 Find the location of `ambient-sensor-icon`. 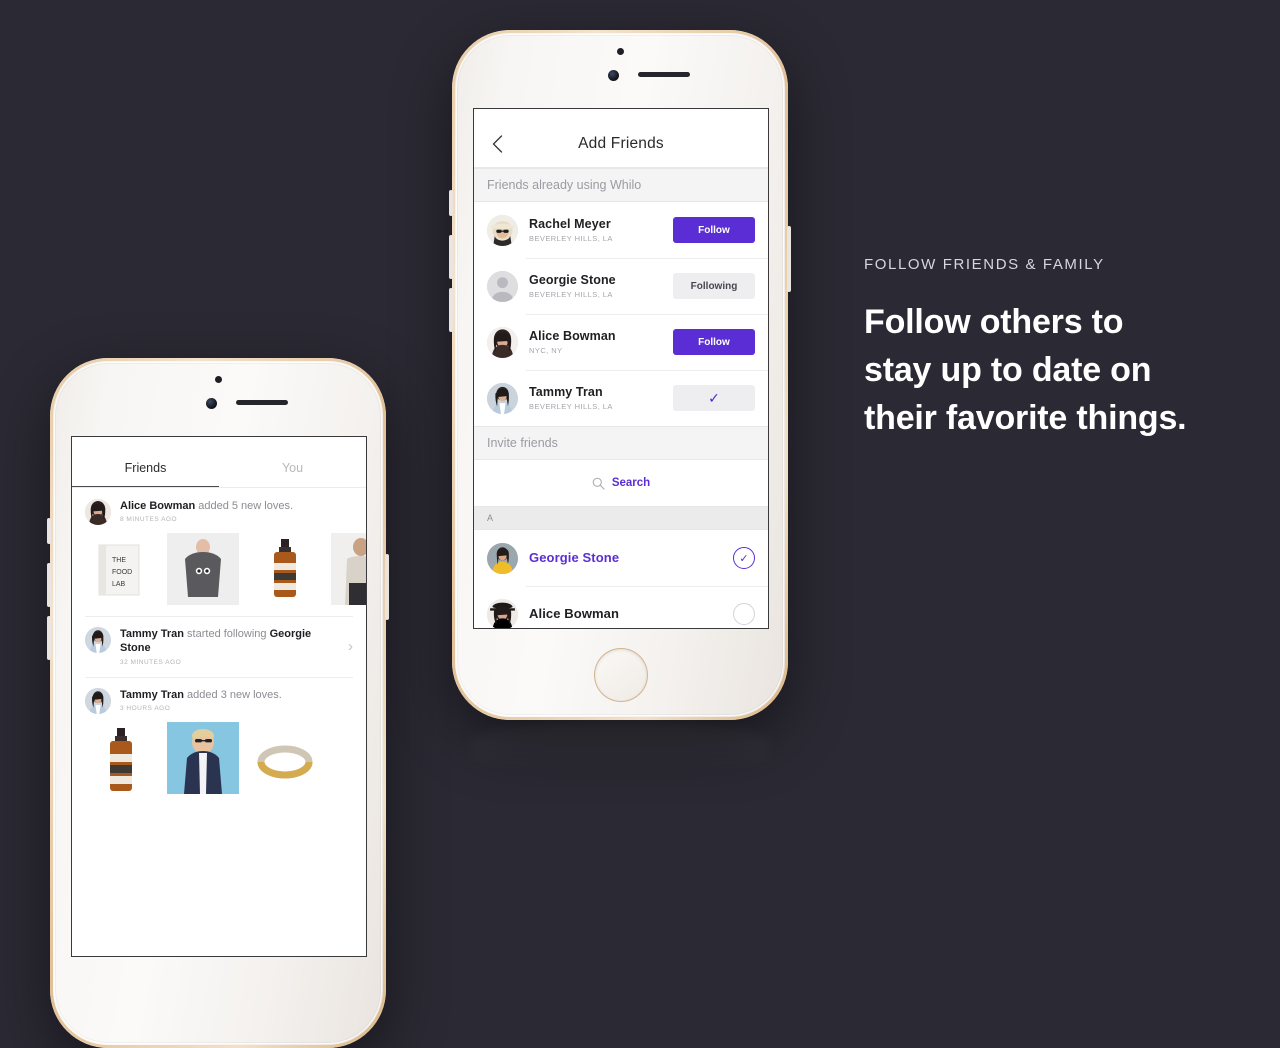

ambient-sensor-icon is located at coordinates (218, 379).